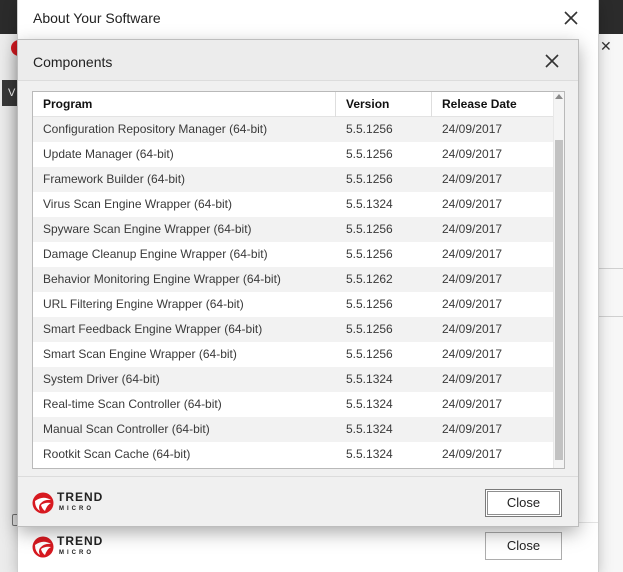 This screenshot has height=572, width=623. What do you see at coordinates (298, 501) in the screenshot?
I see `components-dialog-footer: TREND MICRO Close` at bounding box center [298, 501].